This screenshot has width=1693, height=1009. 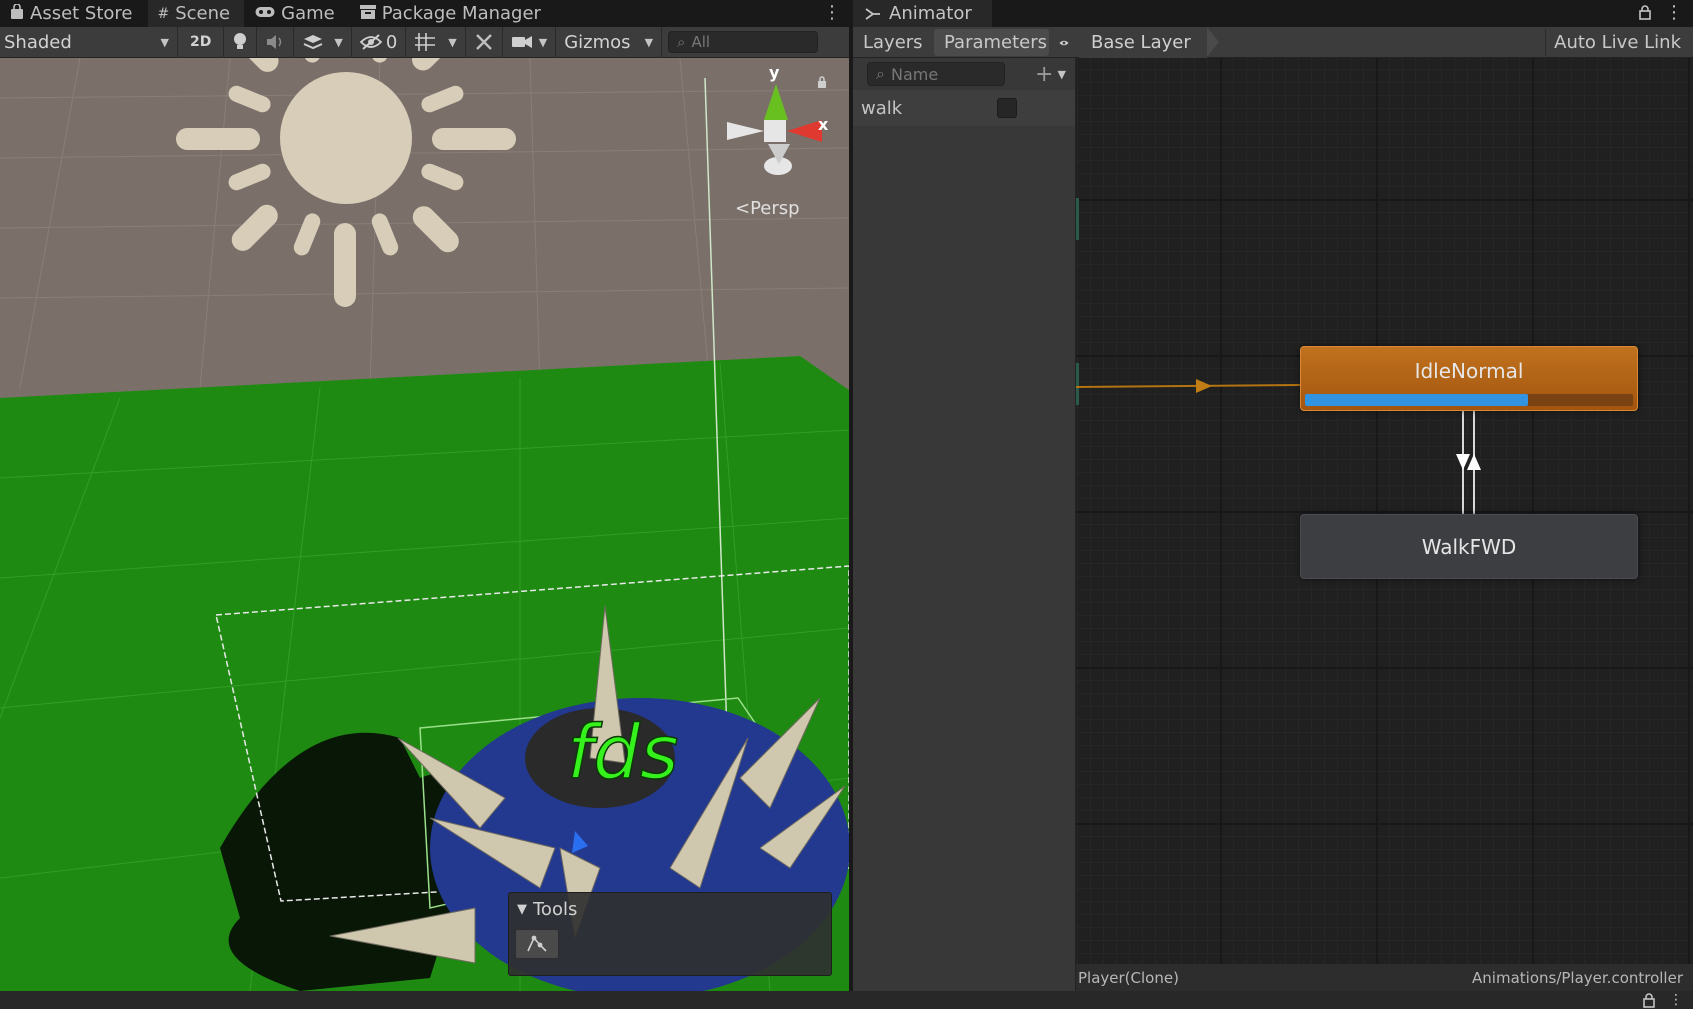 What do you see at coordinates (1044, 74) in the screenshot?
I see `plus-icon: +` at bounding box center [1044, 74].